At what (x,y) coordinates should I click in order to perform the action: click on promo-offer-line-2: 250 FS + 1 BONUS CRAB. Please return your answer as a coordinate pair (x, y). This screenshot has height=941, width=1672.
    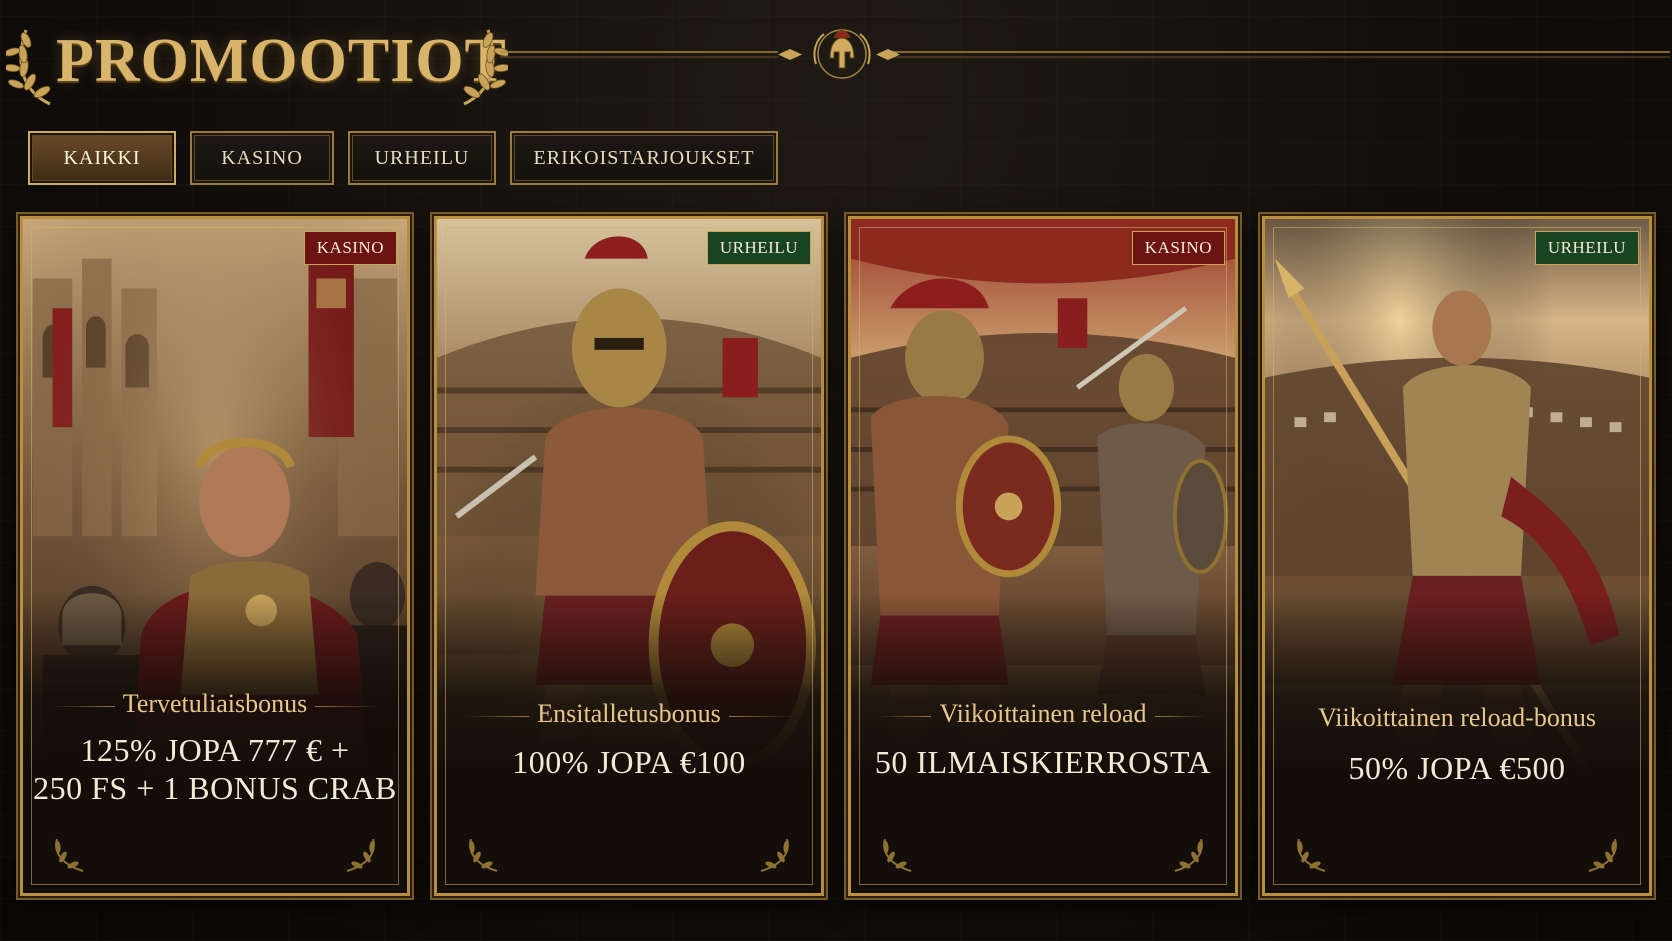
    Looking at the image, I should click on (215, 788).